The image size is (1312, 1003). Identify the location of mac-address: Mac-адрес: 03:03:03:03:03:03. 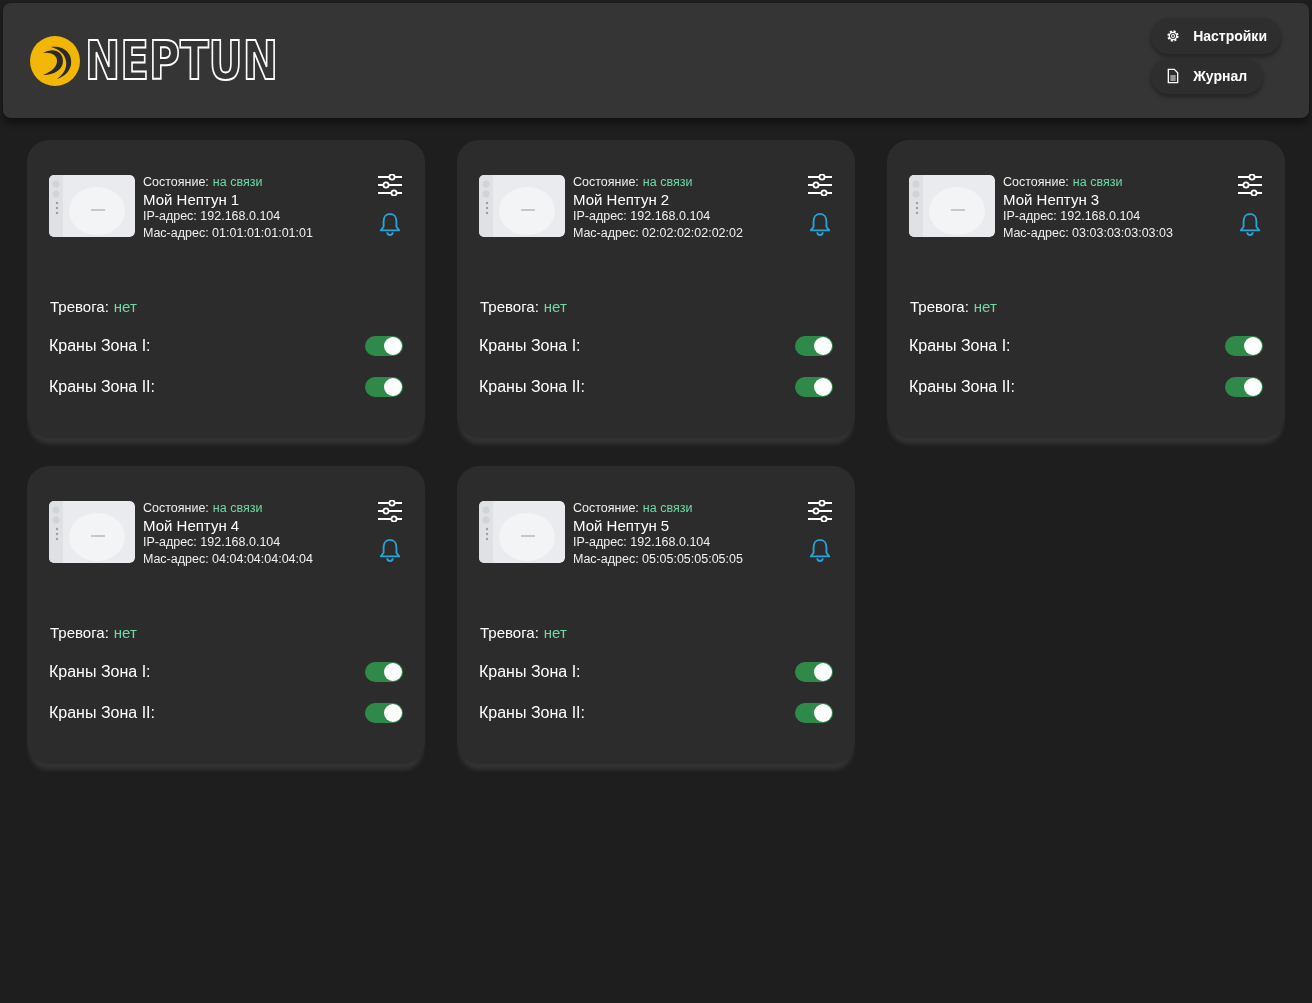
(1088, 233).